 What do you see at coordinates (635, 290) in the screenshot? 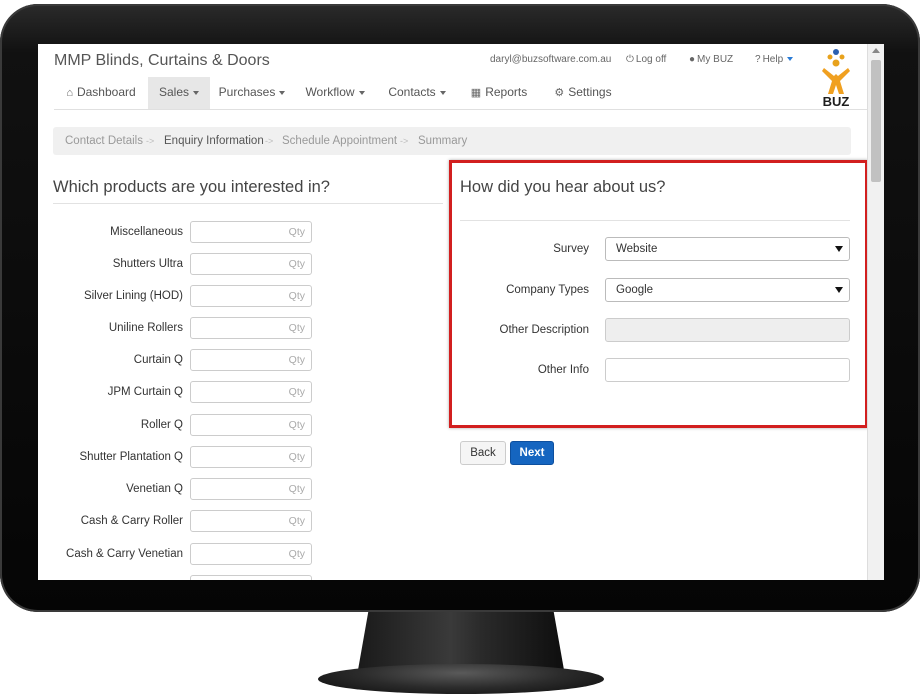
I see `company-types-value: Google` at bounding box center [635, 290].